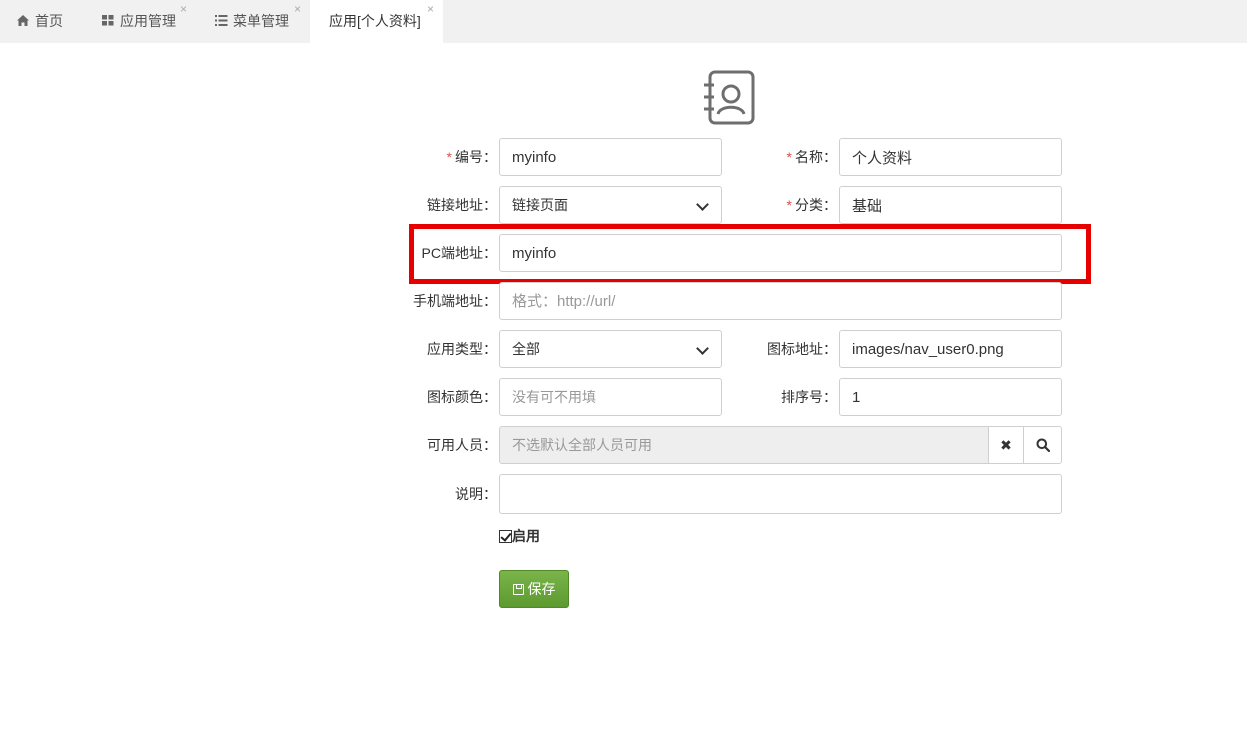  I want to click on contact-card-icon, so click(730, 98).